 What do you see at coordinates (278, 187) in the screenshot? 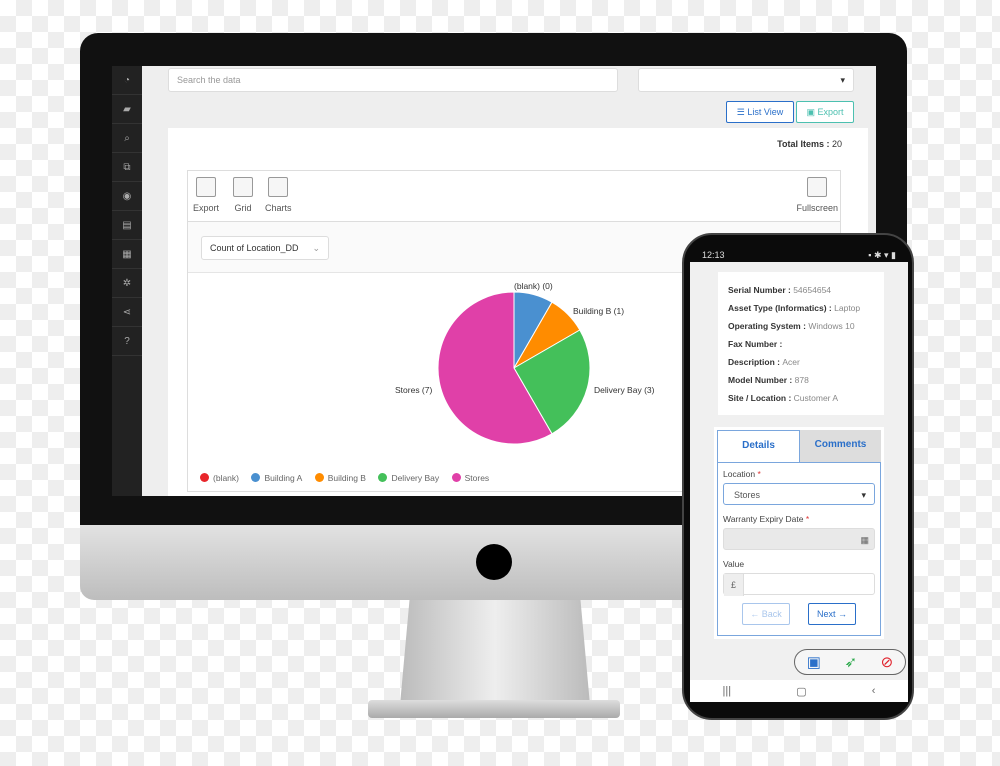
I see `bar-chart-icon` at bounding box center [278, 187].